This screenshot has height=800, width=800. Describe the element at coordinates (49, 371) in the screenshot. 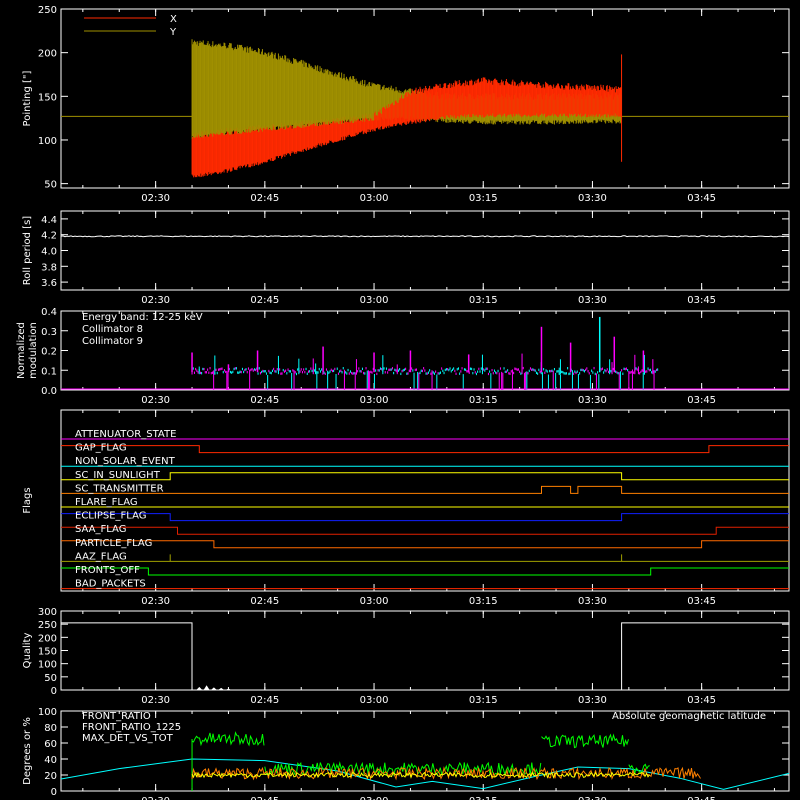

I see `y-tick-label: 0.1` at that location.